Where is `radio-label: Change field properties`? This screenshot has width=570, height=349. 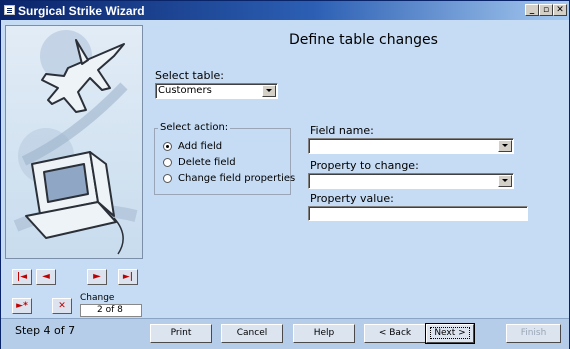
radio-label: Change field properties is located at coordinates (237, 178).